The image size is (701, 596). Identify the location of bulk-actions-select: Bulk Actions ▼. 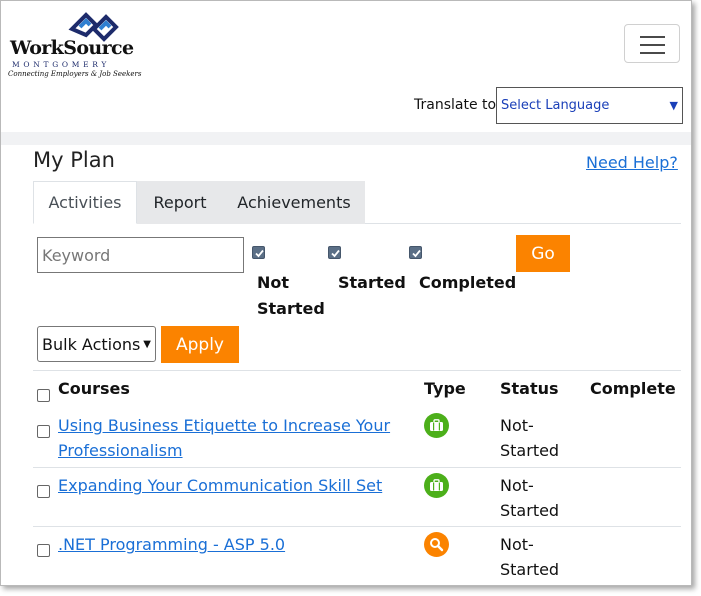
(96, 344).